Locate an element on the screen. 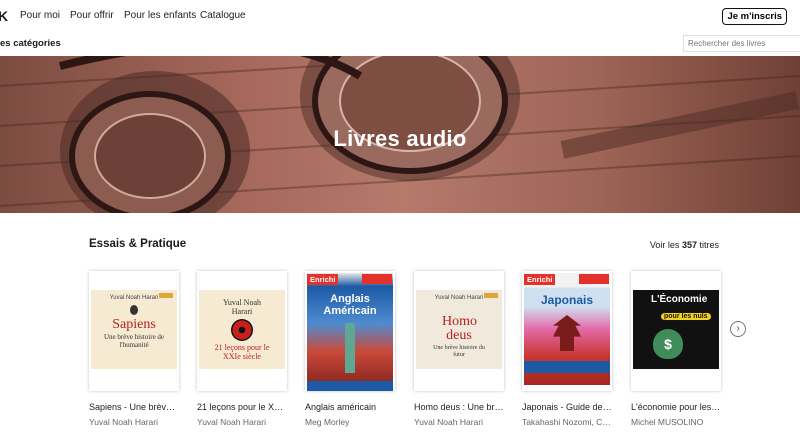 The width and height of the screenshot is (800, 445). cover-subtitle: Une brève histoire du futur is located at coordinates (459, 351).